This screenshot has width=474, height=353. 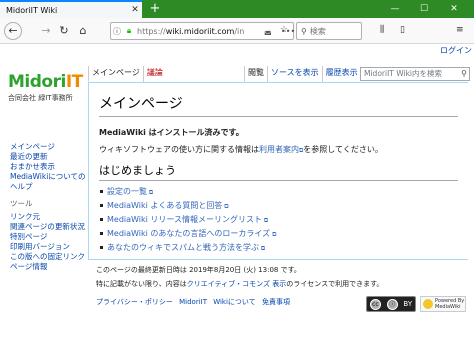 What do you see at coordinates (268, 30) in the screenshot?
I see `pocket-icon: ◛` at bounding box center [268, 30].